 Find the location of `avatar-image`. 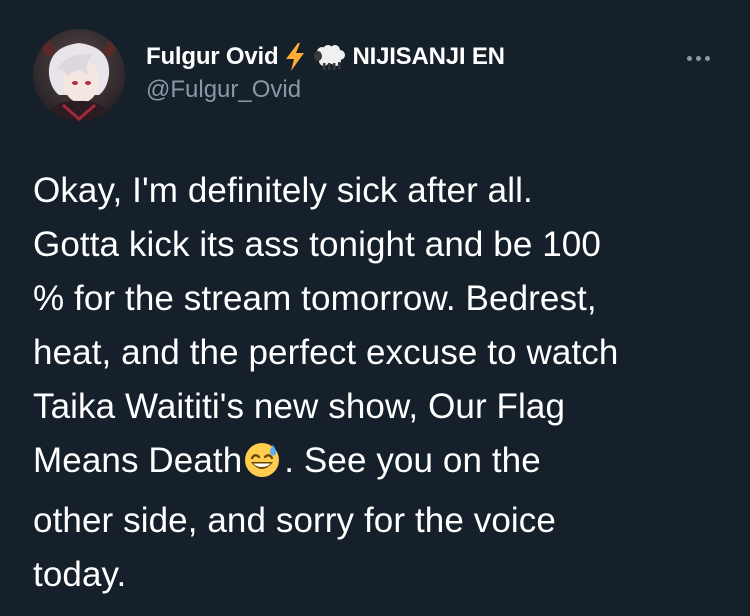

avatar-image is located at coordinates (79, 75).